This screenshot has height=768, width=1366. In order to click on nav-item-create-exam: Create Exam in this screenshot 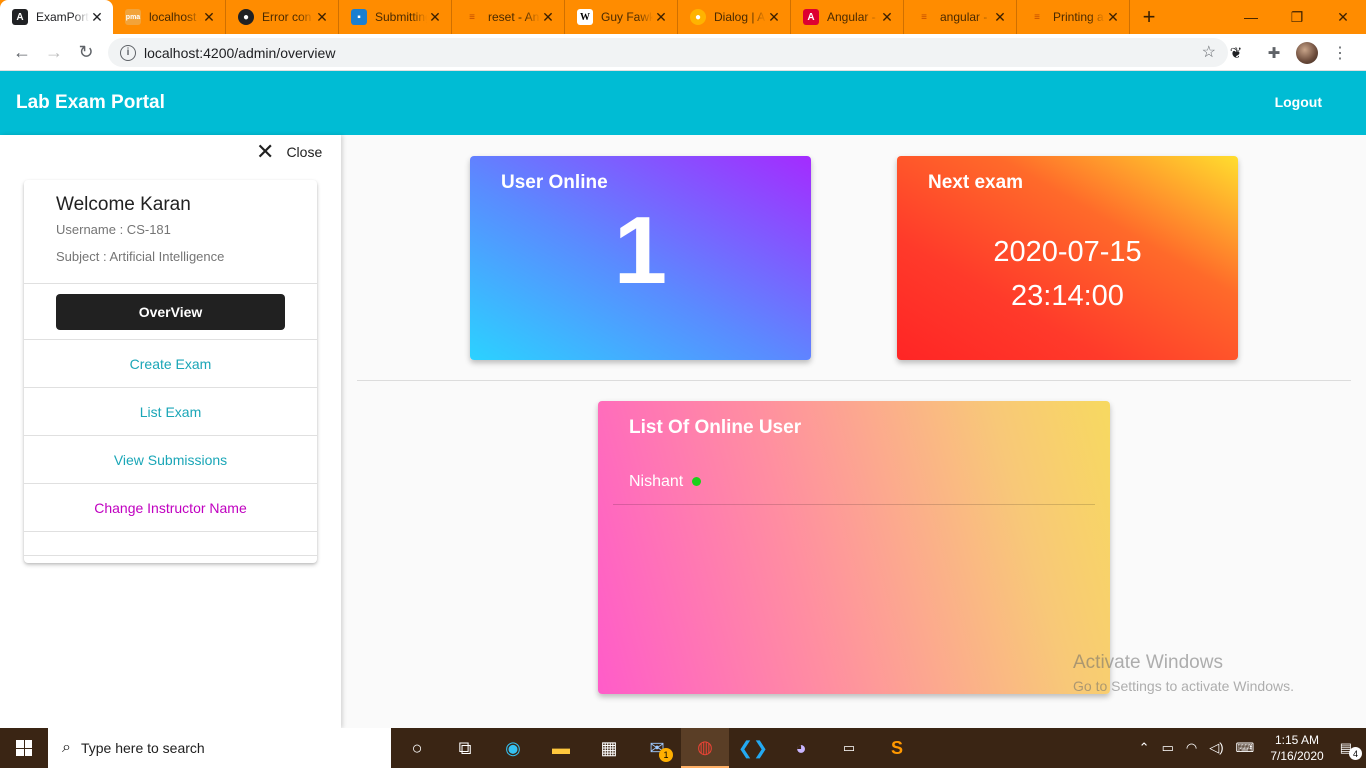, I will do `click(170, 364)`.